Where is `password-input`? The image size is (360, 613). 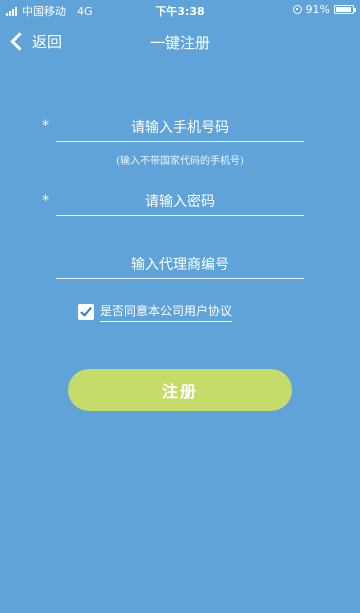
password-input is located at coordinates (180, 202).